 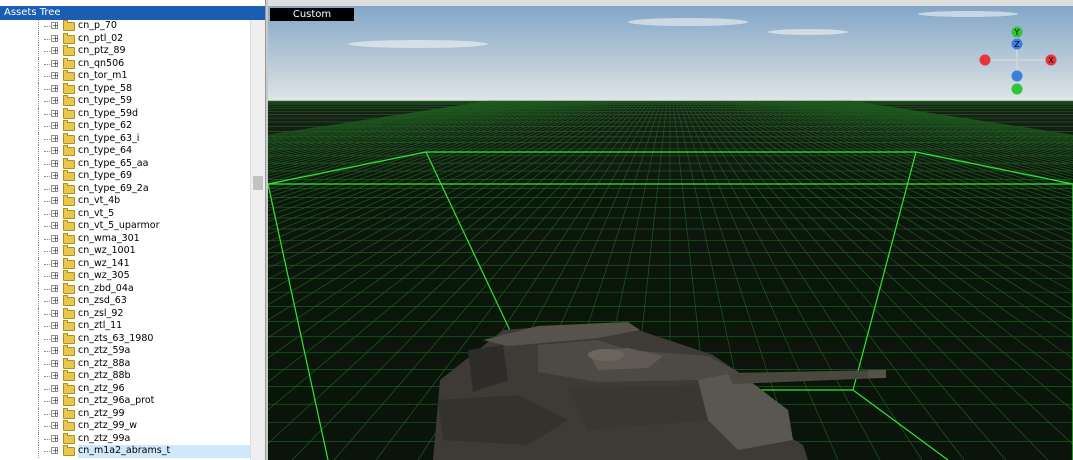 What do you see at coordinates (101, 63) in the screenshot?
I see `tree-item-label: cn_qn506` at bounding box center [101, 63].